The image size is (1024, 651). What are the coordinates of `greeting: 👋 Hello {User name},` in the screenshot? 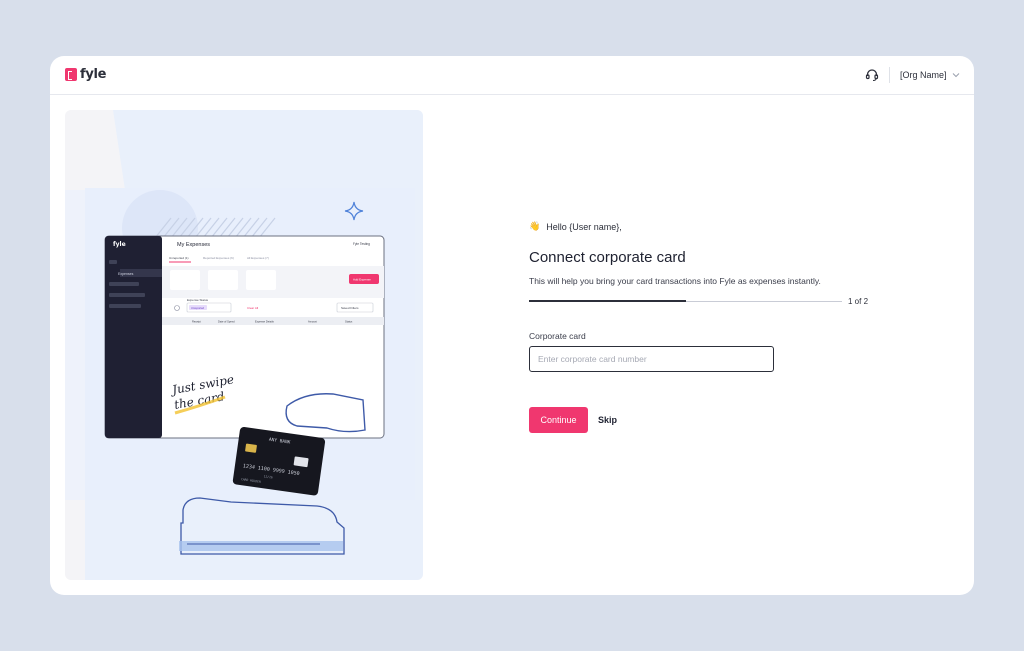 It's located at (575, 226).